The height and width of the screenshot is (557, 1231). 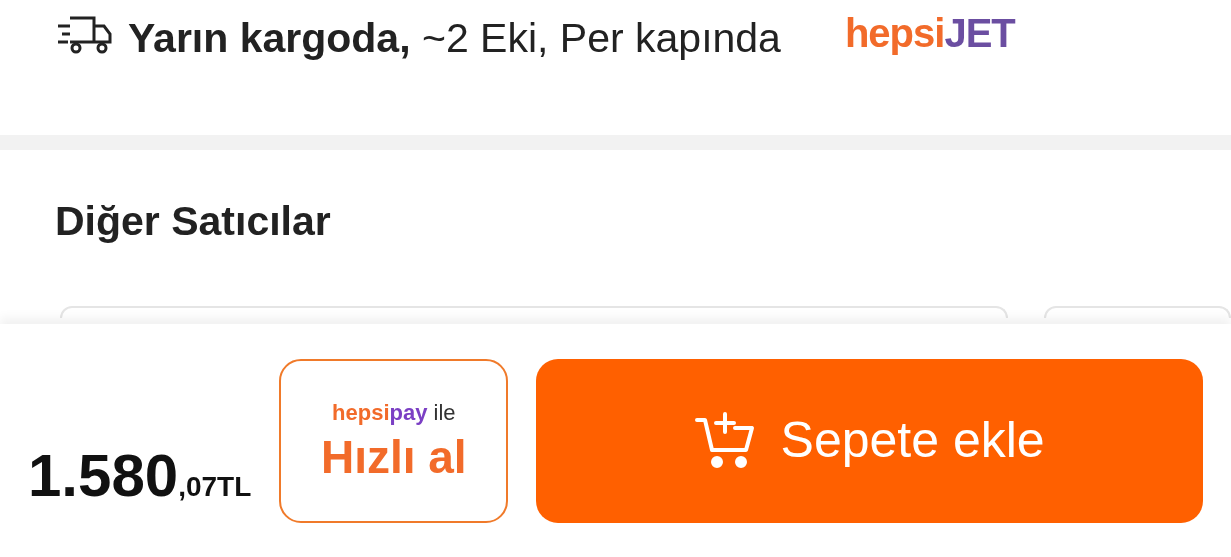 What do you see at coordinates (394, 440) in the screenshot?
I see `quick-buy-button: hepsipay ile Hızlı al` at bounding box center [394, 440].